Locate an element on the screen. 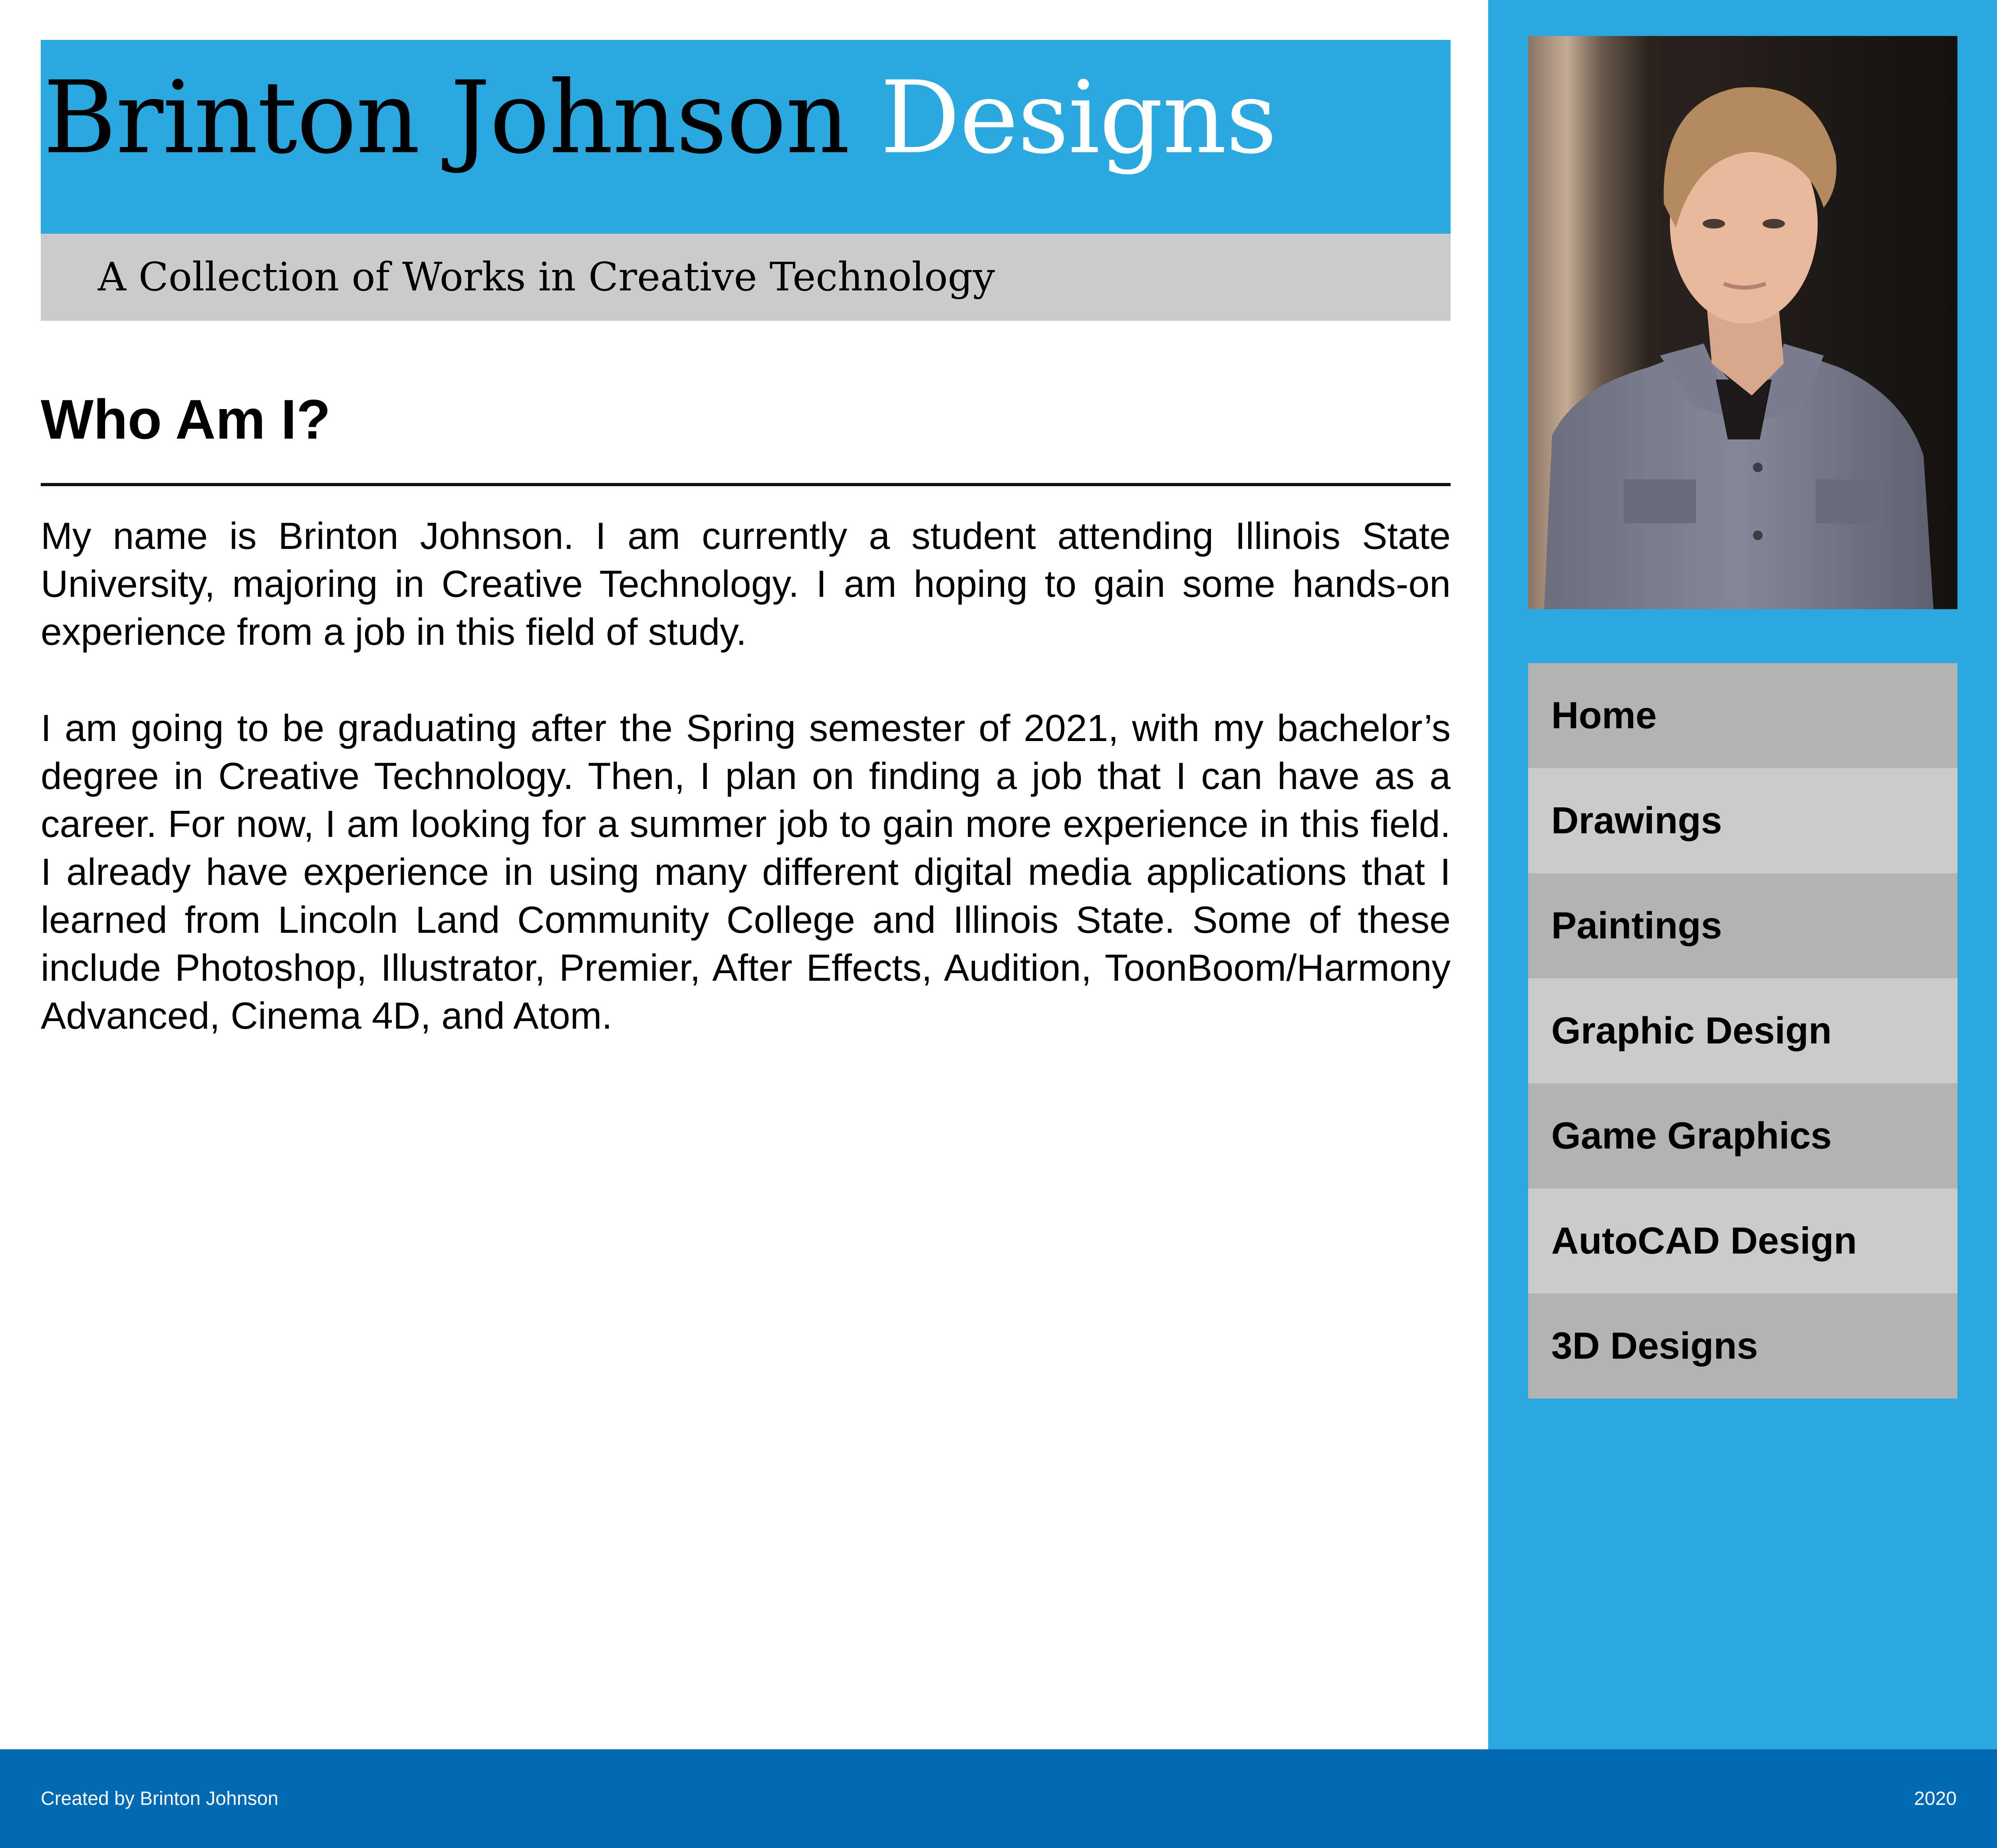  footer-year: 2020 is located at coordinates (1935, 1798).